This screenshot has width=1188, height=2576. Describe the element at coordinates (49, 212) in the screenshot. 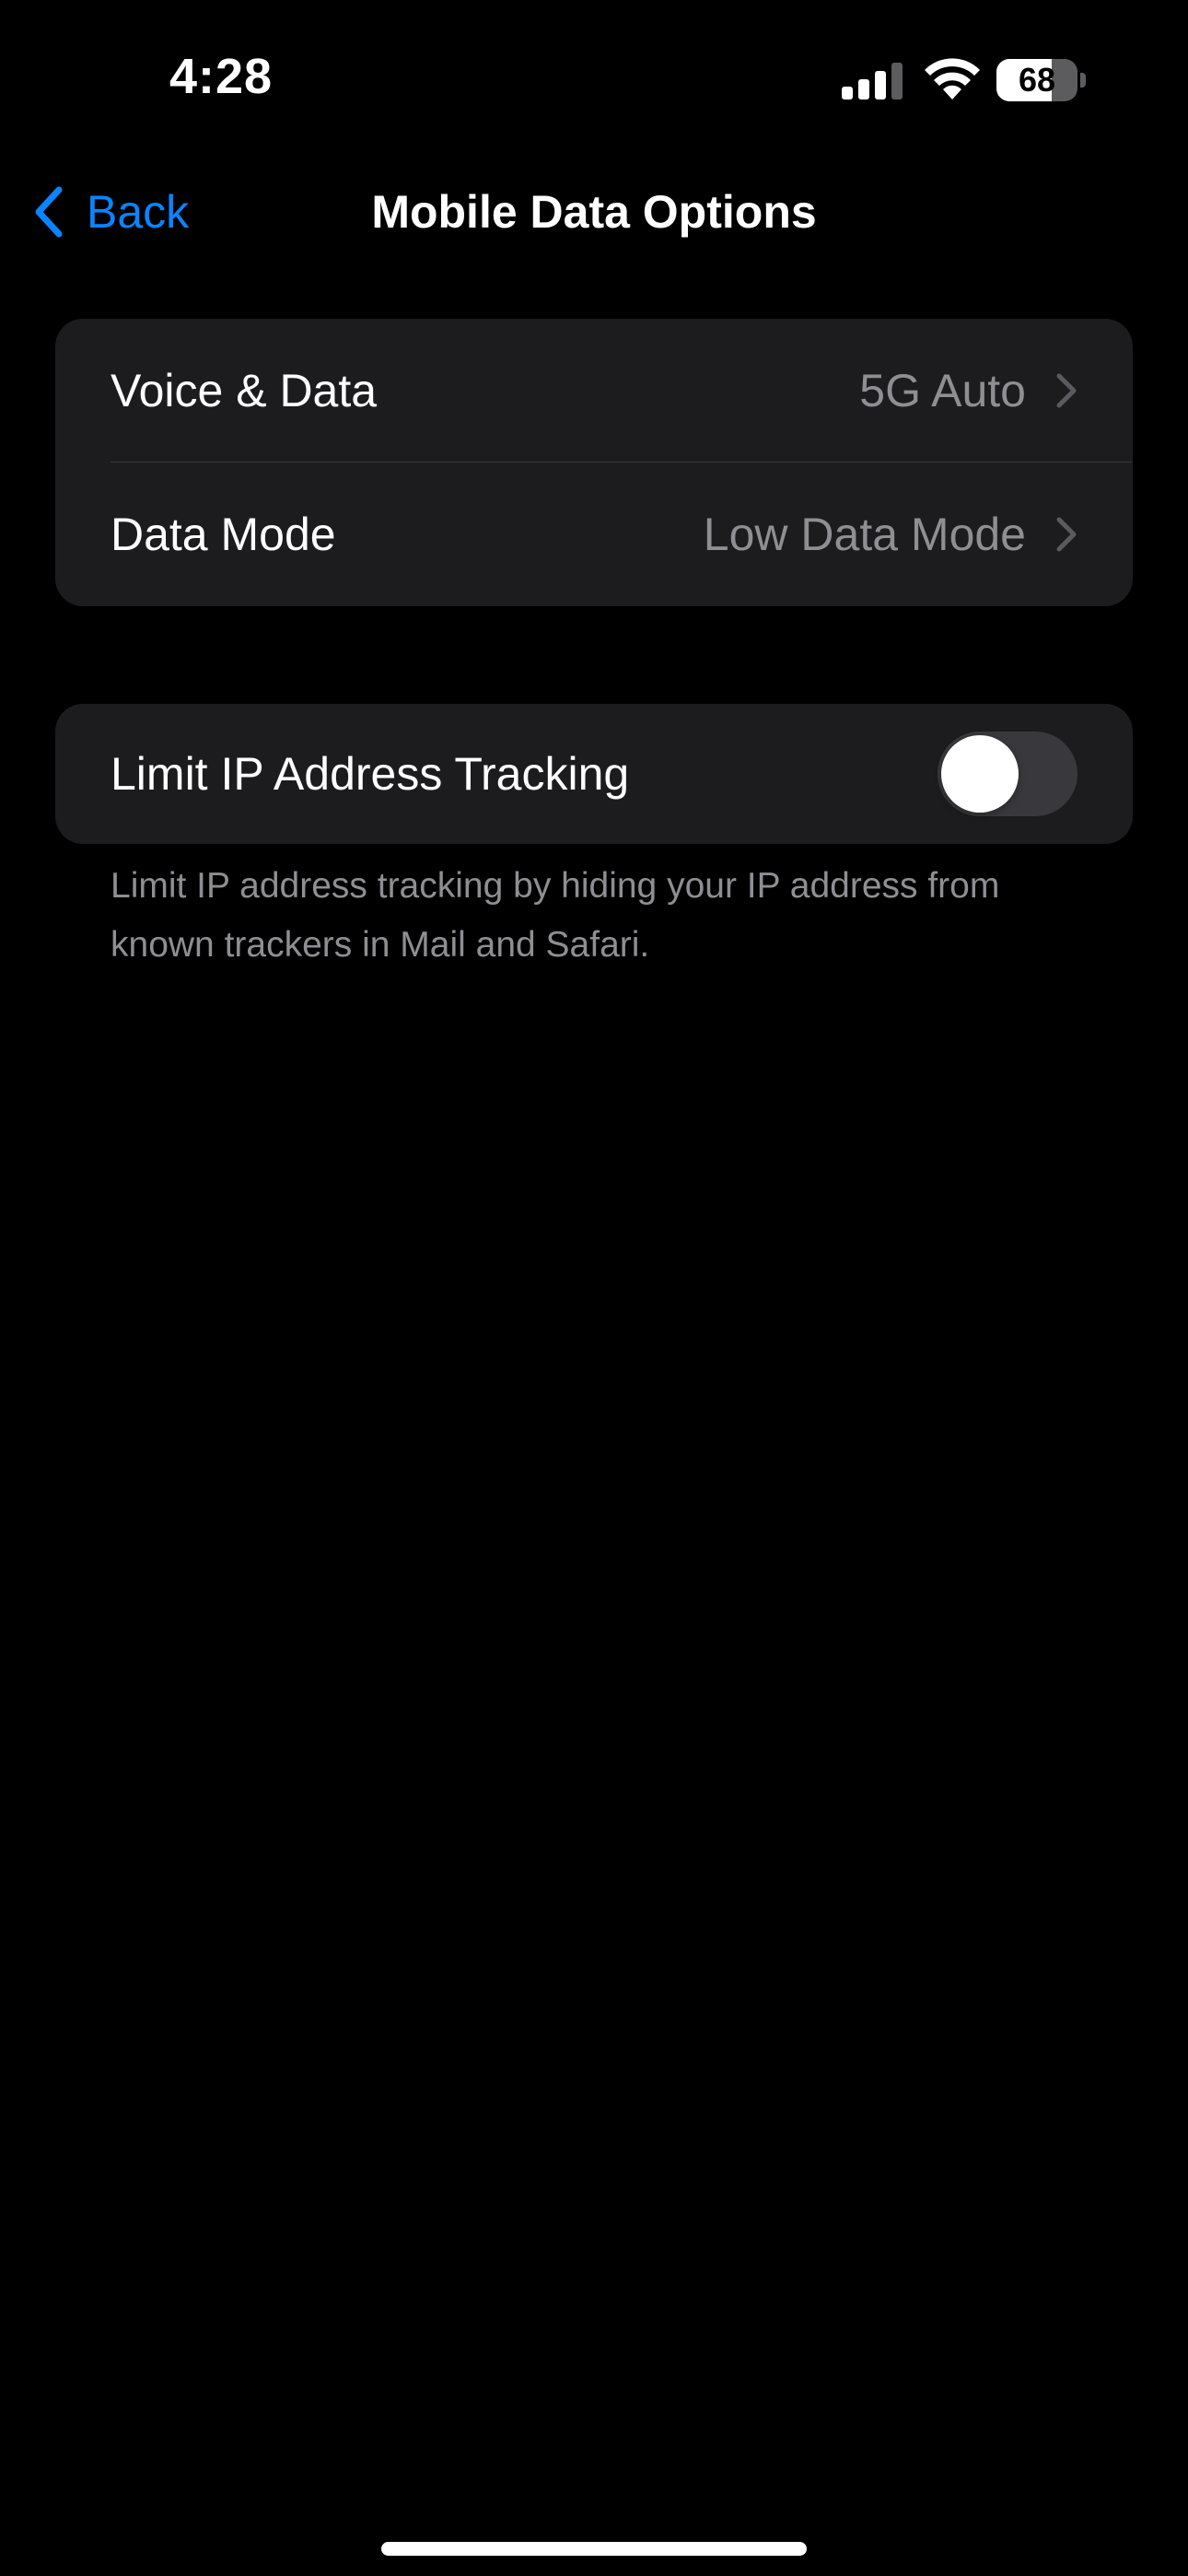

I see `chevron-left-icon` at that location.